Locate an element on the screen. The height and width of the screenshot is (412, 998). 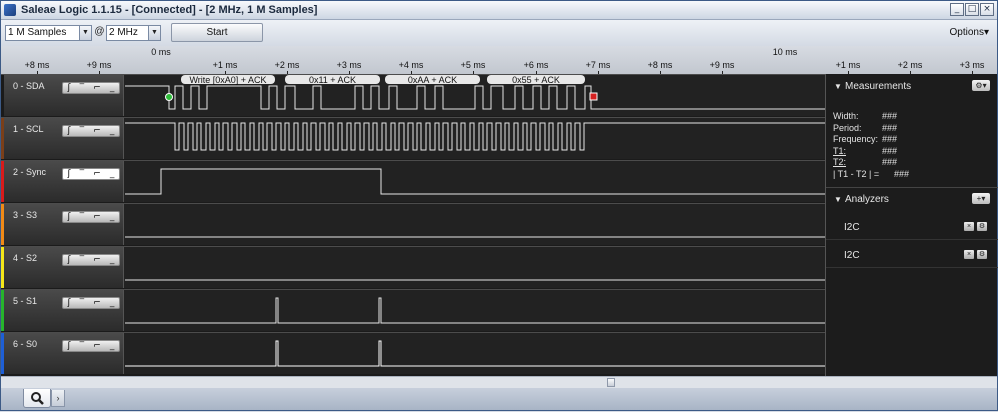
channel-label-panel: 5 - S1 ʃ ‾ ⌐ _ is located at coordinates (62, 310).